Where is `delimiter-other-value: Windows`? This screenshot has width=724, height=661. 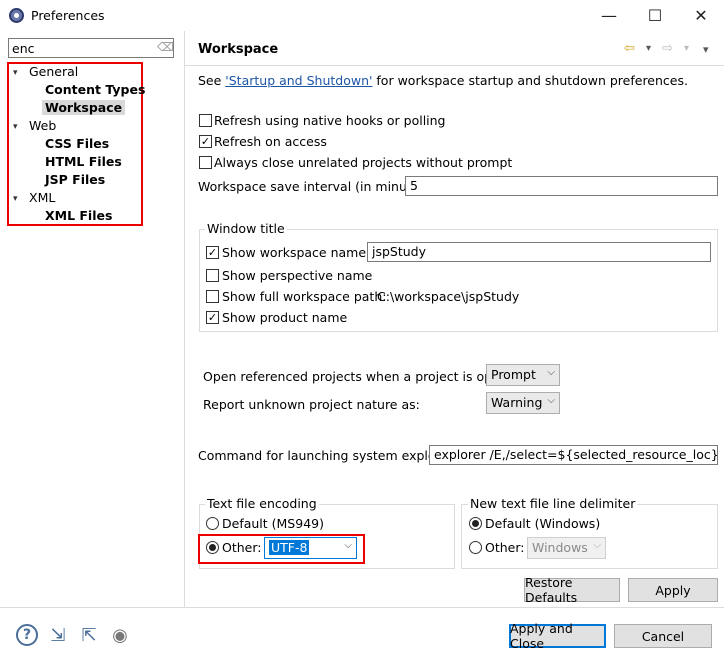
delimiter-other-value: Windows is located at coordinates (560, 547).